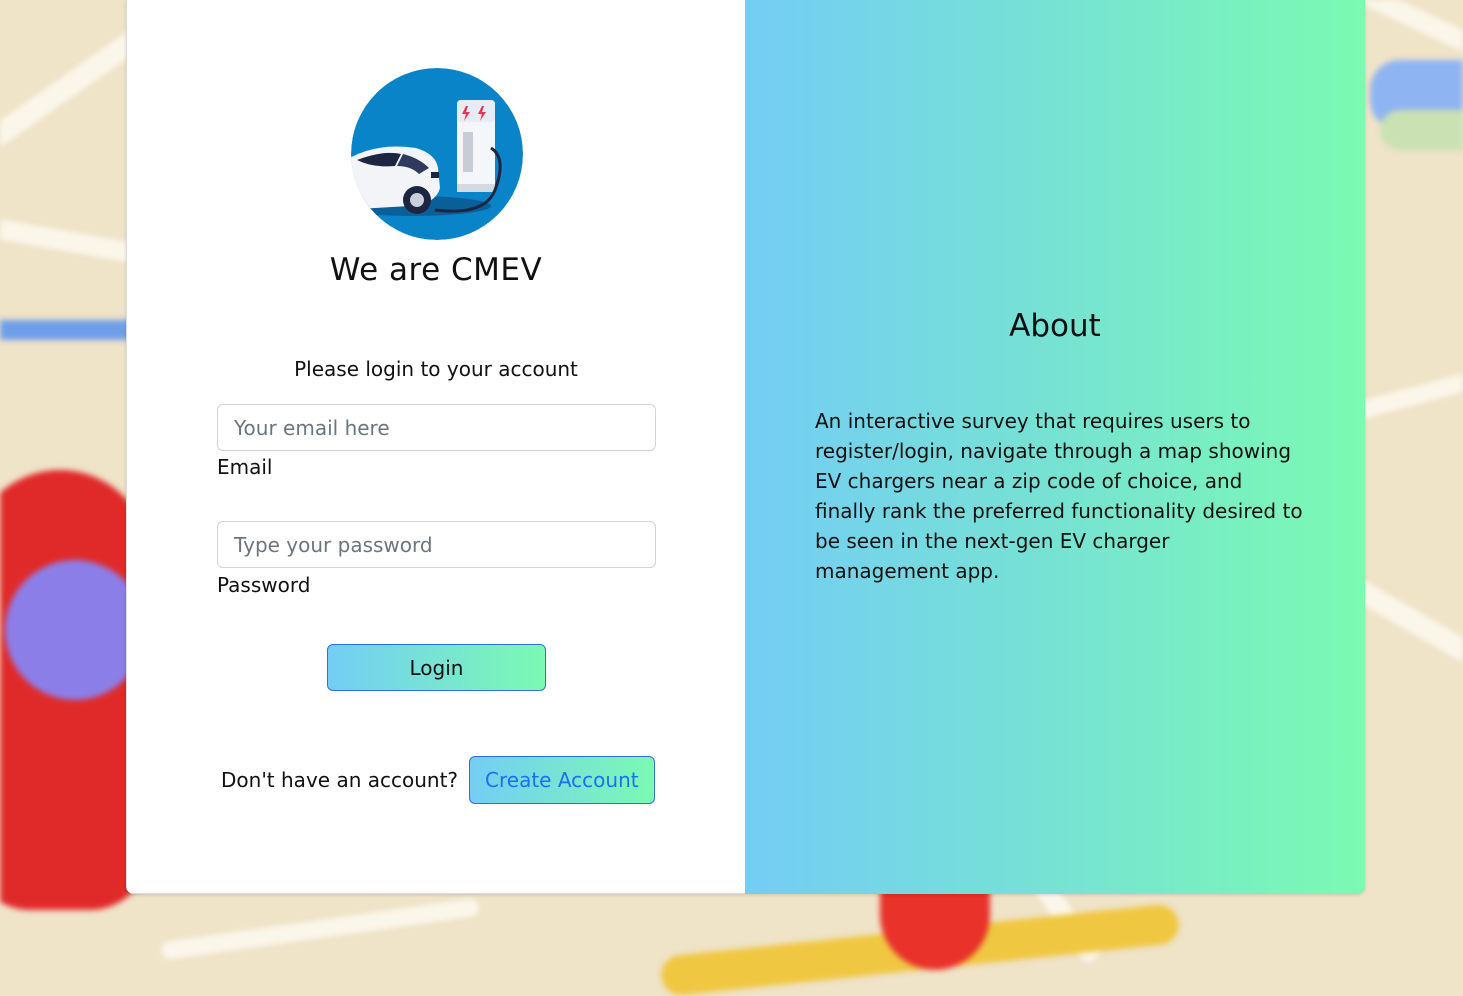 This screenshot has width=1463, height=996. I want to click on login-prompt: Please login to your account, so click(436, 369).